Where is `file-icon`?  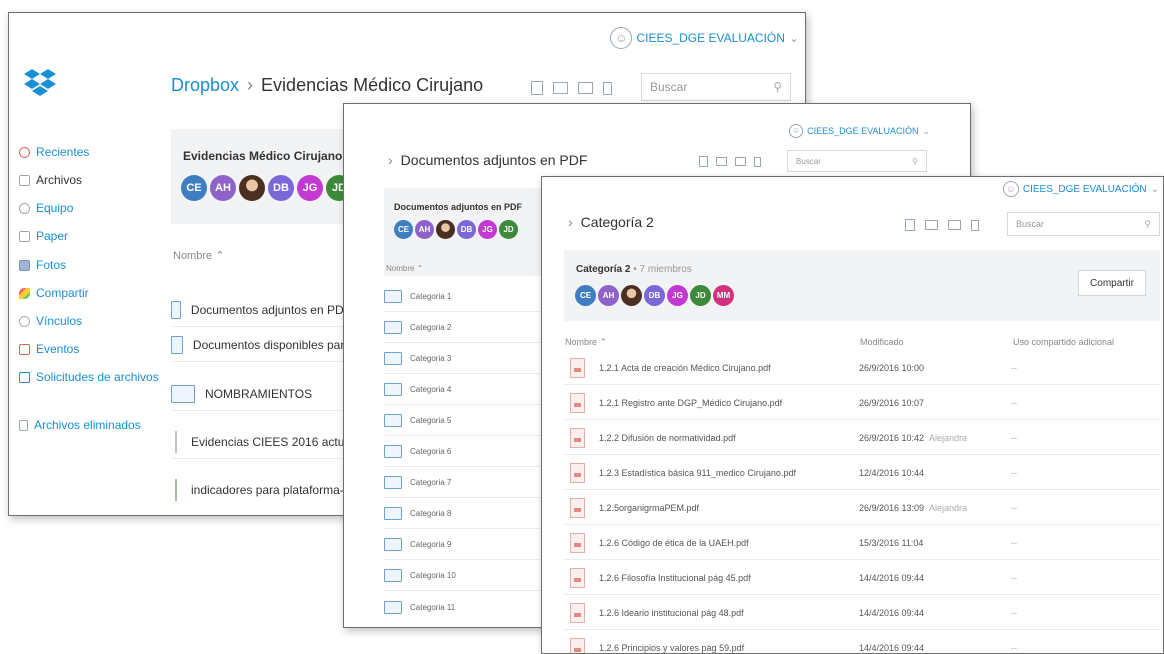 file-icon is located at coordinates (24, 180).